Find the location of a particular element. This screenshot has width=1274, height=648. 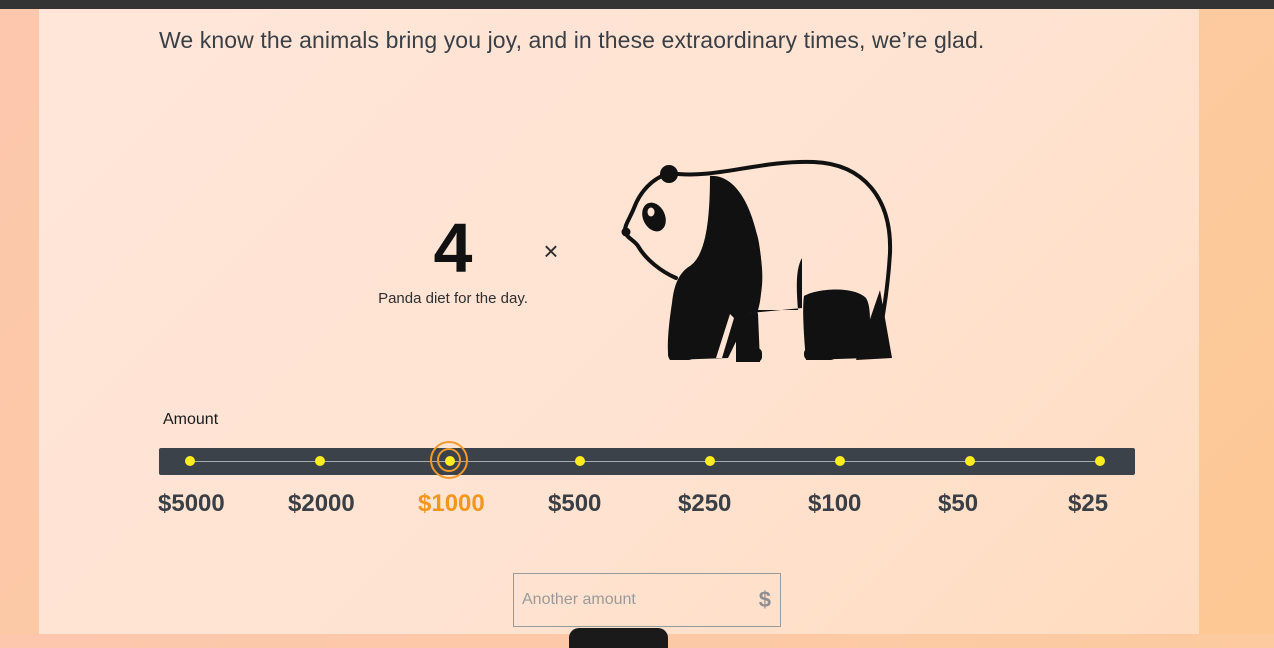

impact-unit-label: Panda diet for the day. is located at coordinates (453, 298).